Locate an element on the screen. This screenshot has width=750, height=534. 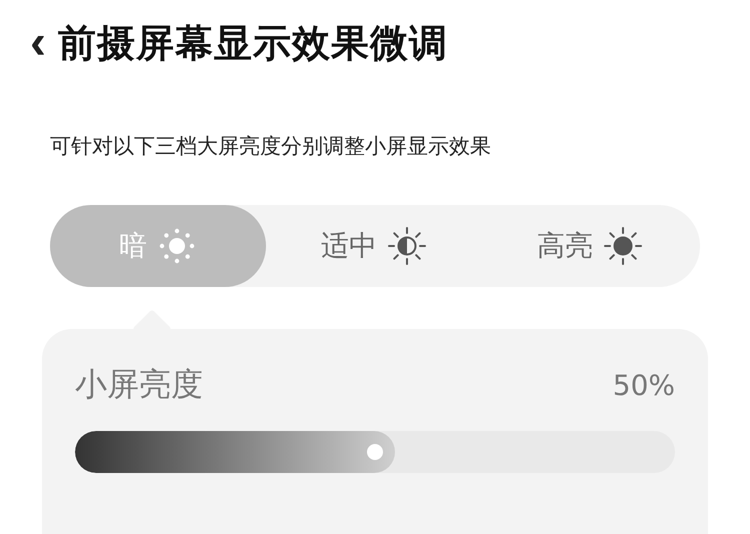
brightness-tab: 适中 is located at coordinates (374, 246).